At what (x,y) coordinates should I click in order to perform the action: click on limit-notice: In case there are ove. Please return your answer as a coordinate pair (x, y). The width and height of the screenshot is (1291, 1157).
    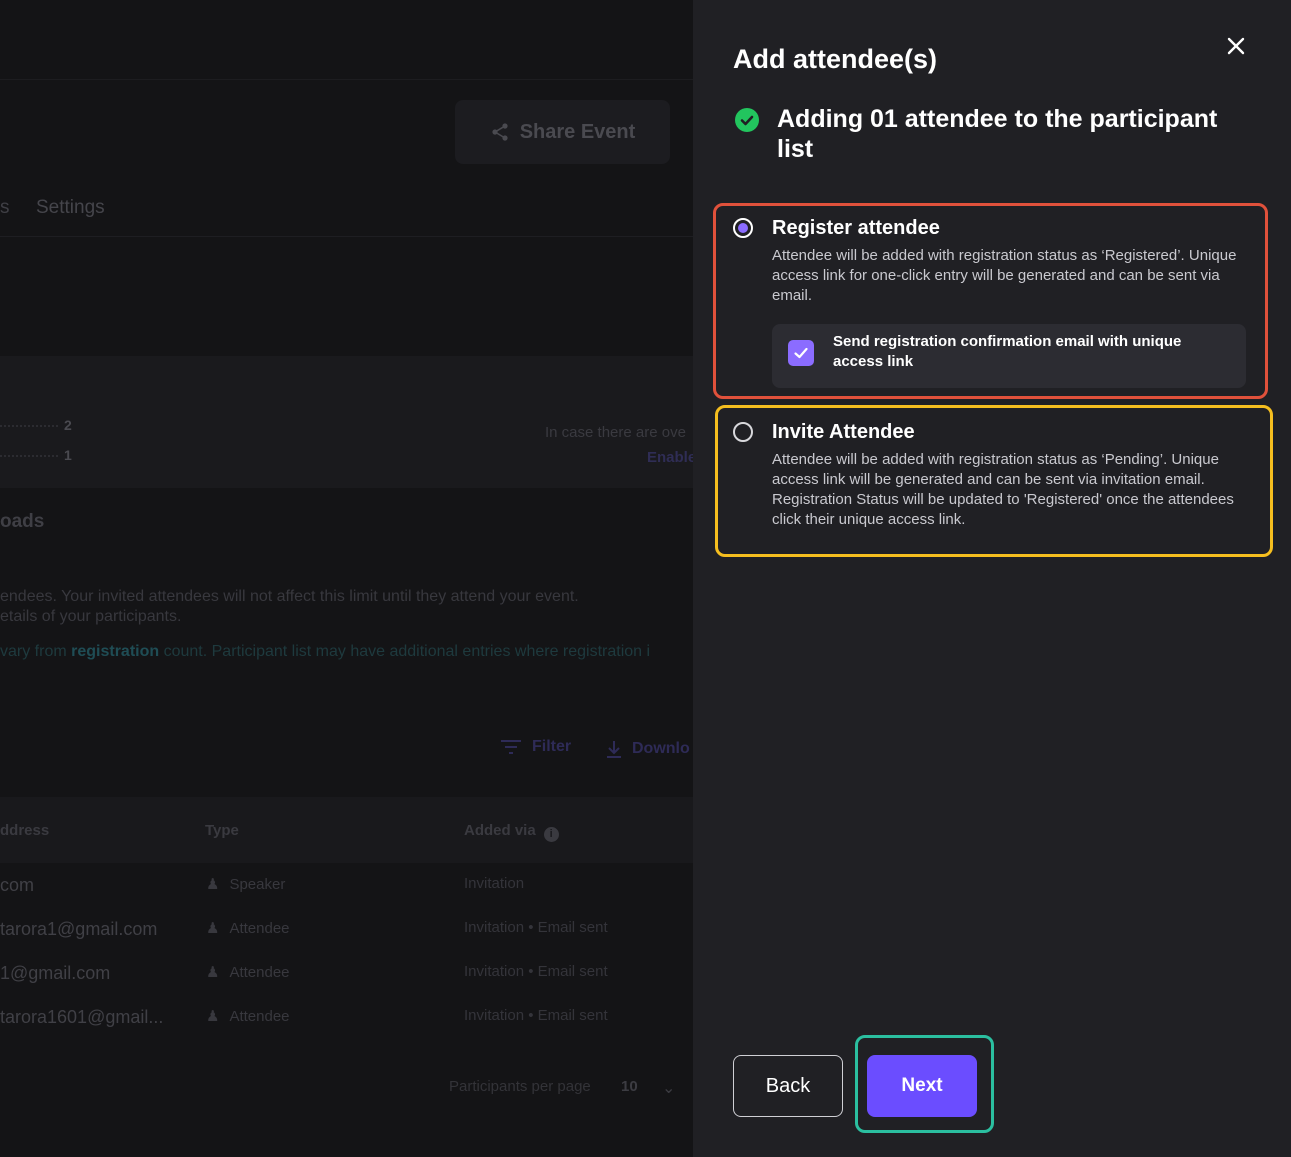
    Looking at the image, I should click on (615, 432).